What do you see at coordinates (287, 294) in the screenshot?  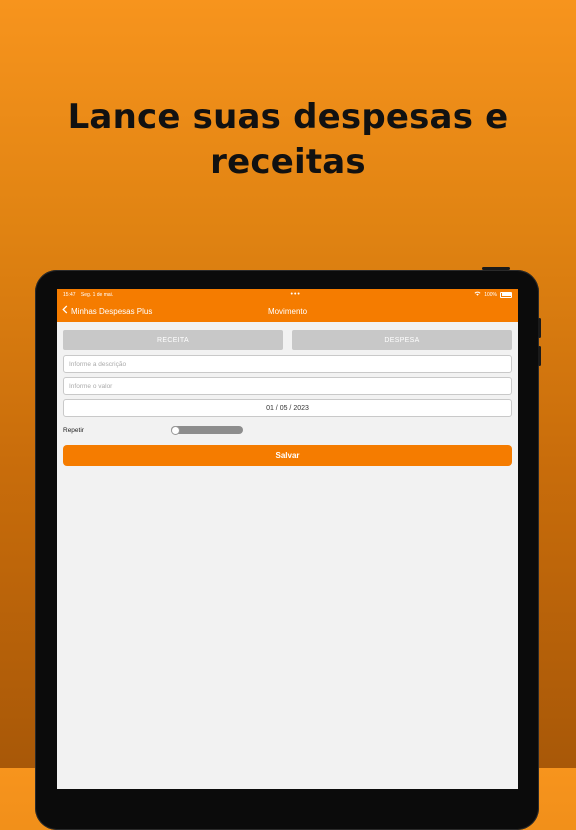 I see `status-bar: 15:47 Seg. 1 de mai. ••• 100%` at bounding box center [287, 294].